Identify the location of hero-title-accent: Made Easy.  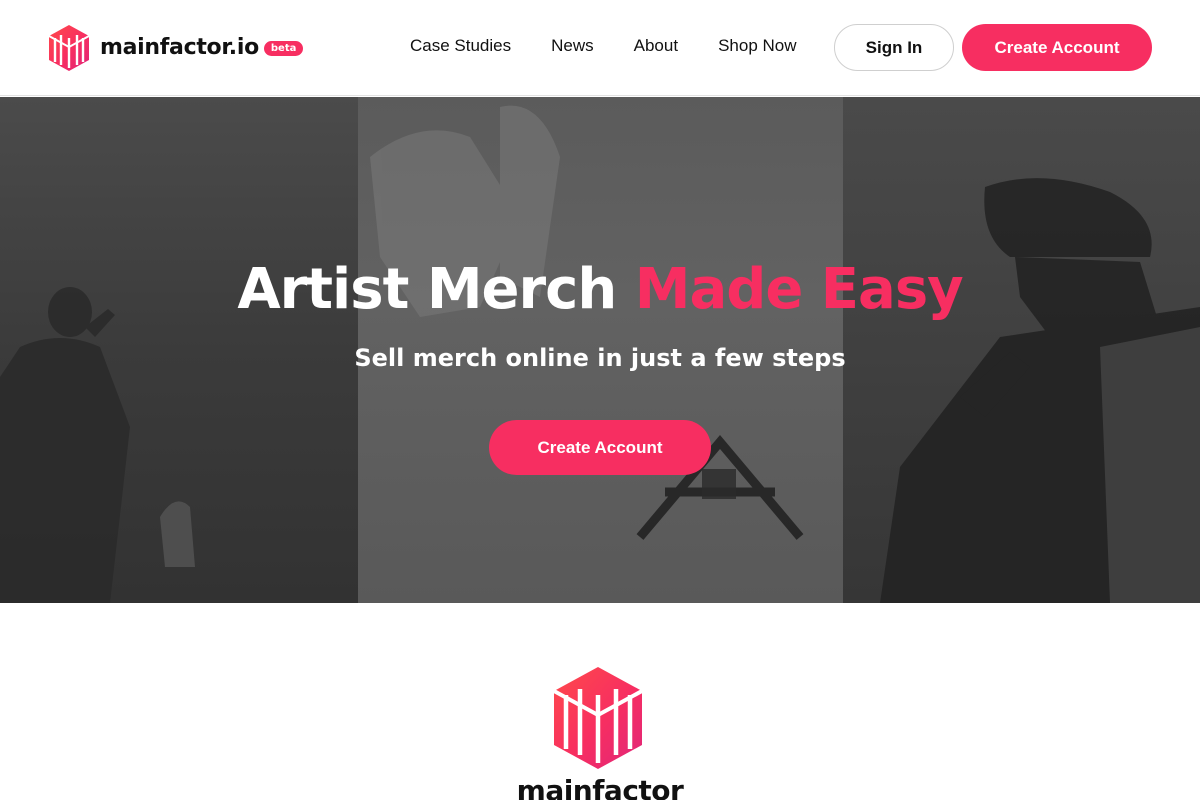
(799, 289).